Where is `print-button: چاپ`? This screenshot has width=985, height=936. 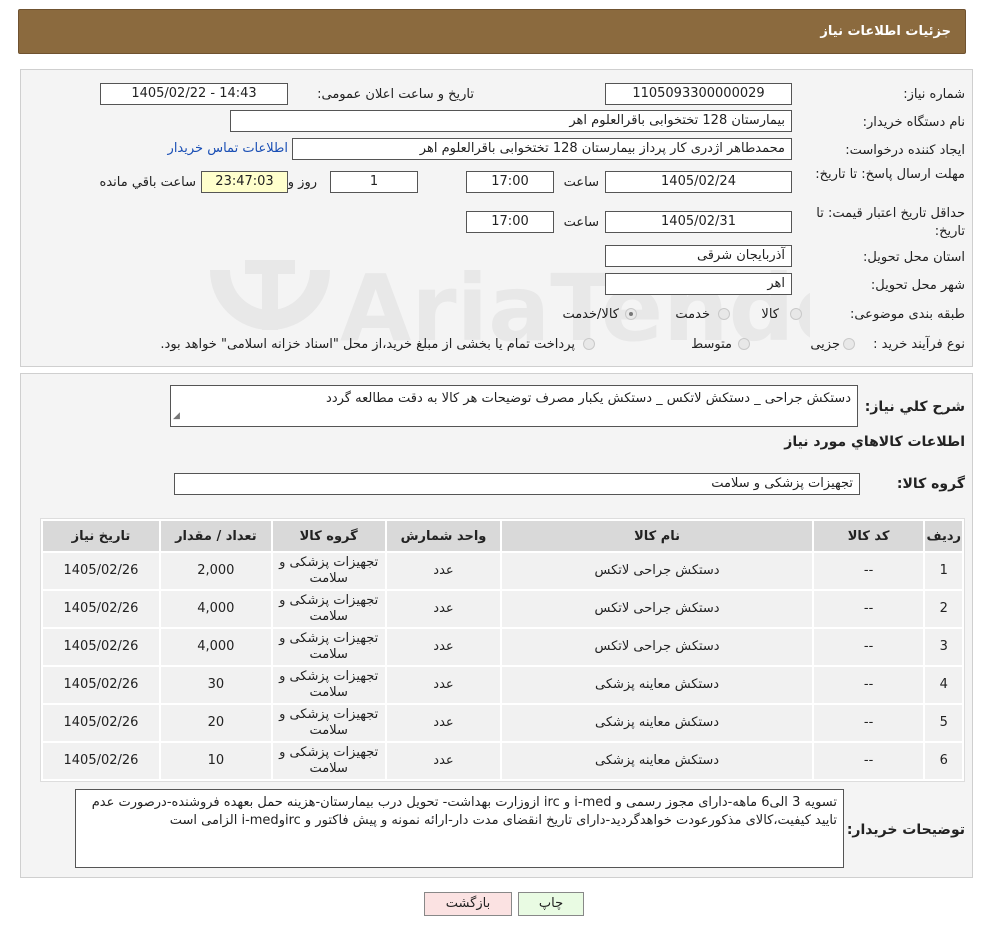
print-button: چاپ is located at coordinates (551, 904).